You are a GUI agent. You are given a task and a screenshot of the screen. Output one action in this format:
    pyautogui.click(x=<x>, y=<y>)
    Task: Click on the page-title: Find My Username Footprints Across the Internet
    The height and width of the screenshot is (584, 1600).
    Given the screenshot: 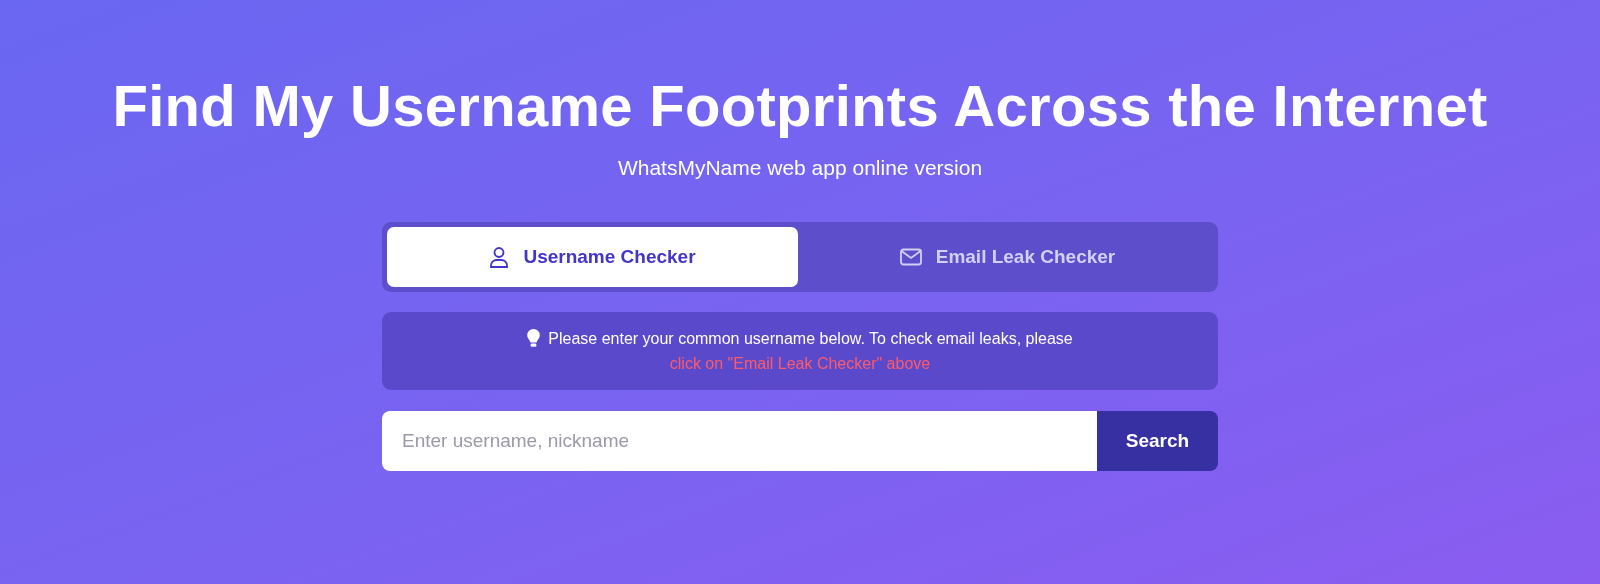 What is the action you would take?
    pyautogui.click(x=800, y=106)
    